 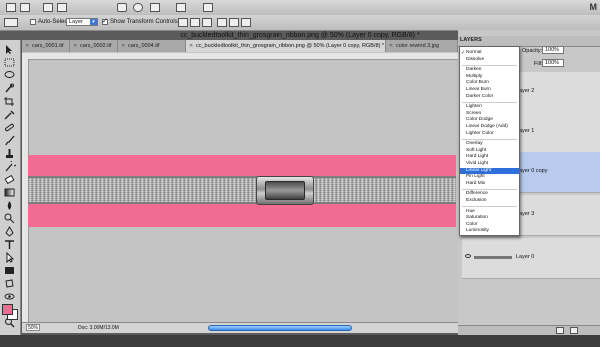 I want to click on application-bar: M, so click(x=300, y=8).